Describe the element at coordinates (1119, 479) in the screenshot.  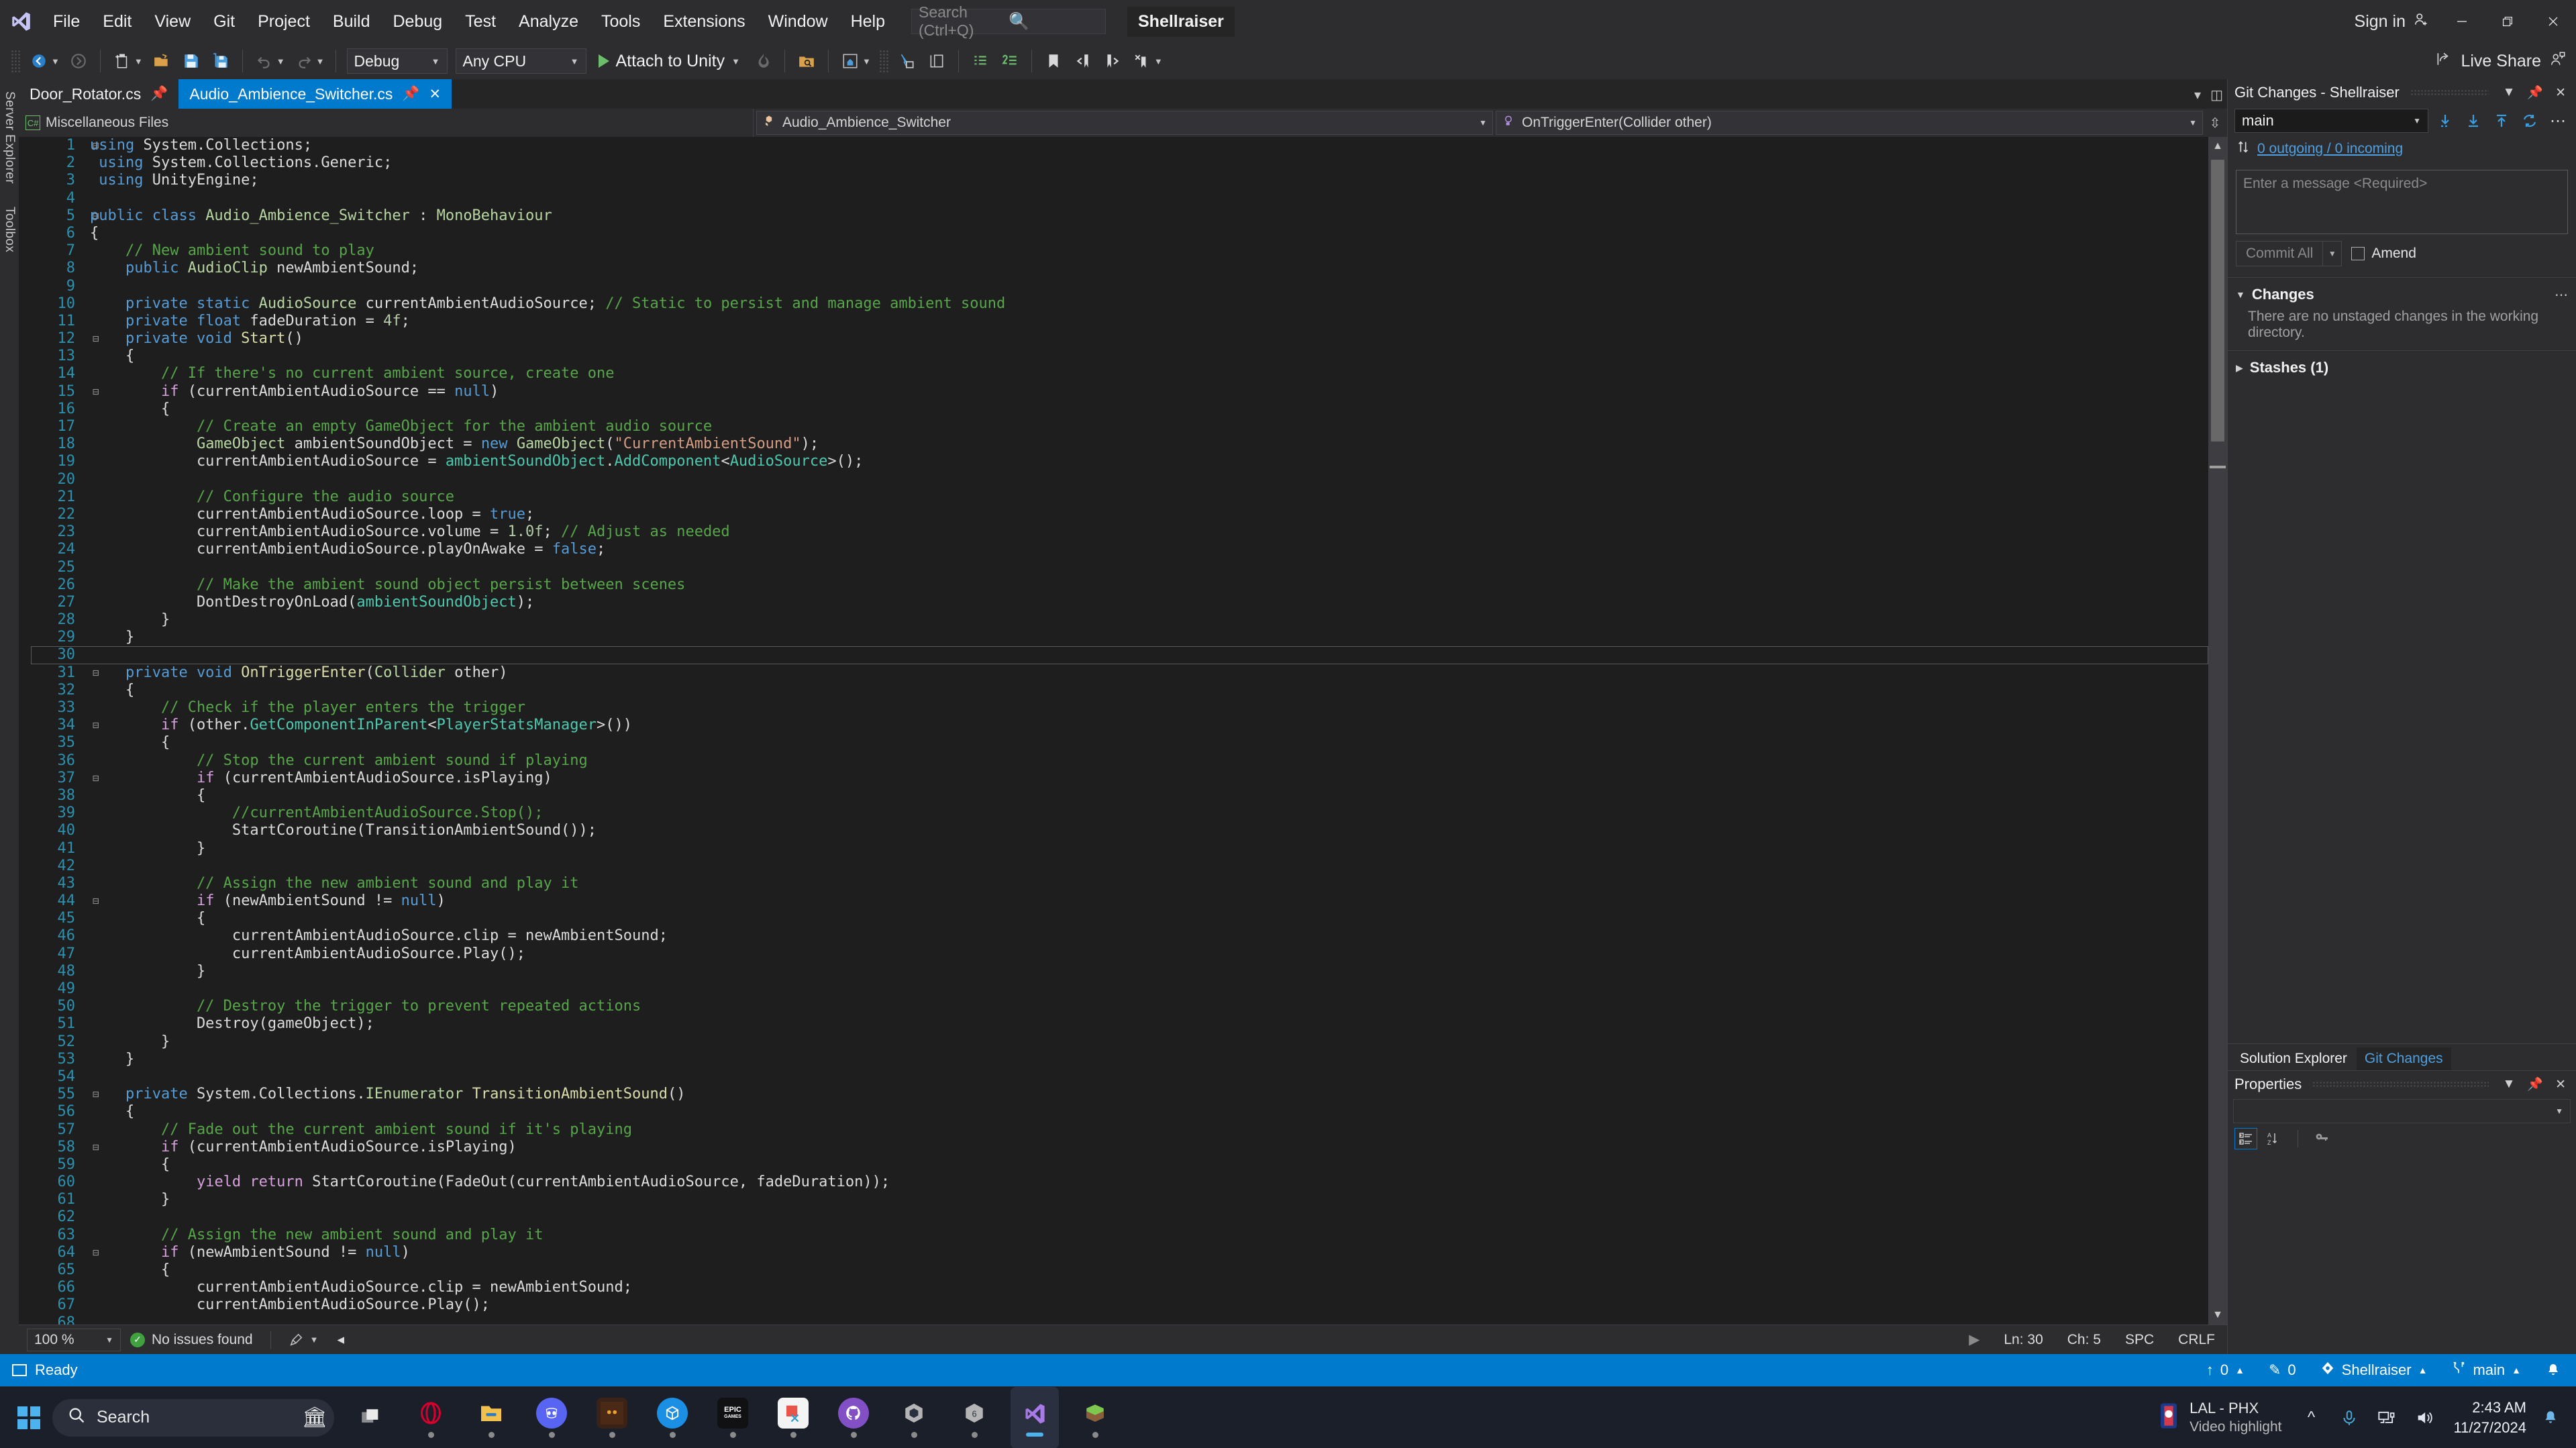
I see `code-line: 20` at that location.